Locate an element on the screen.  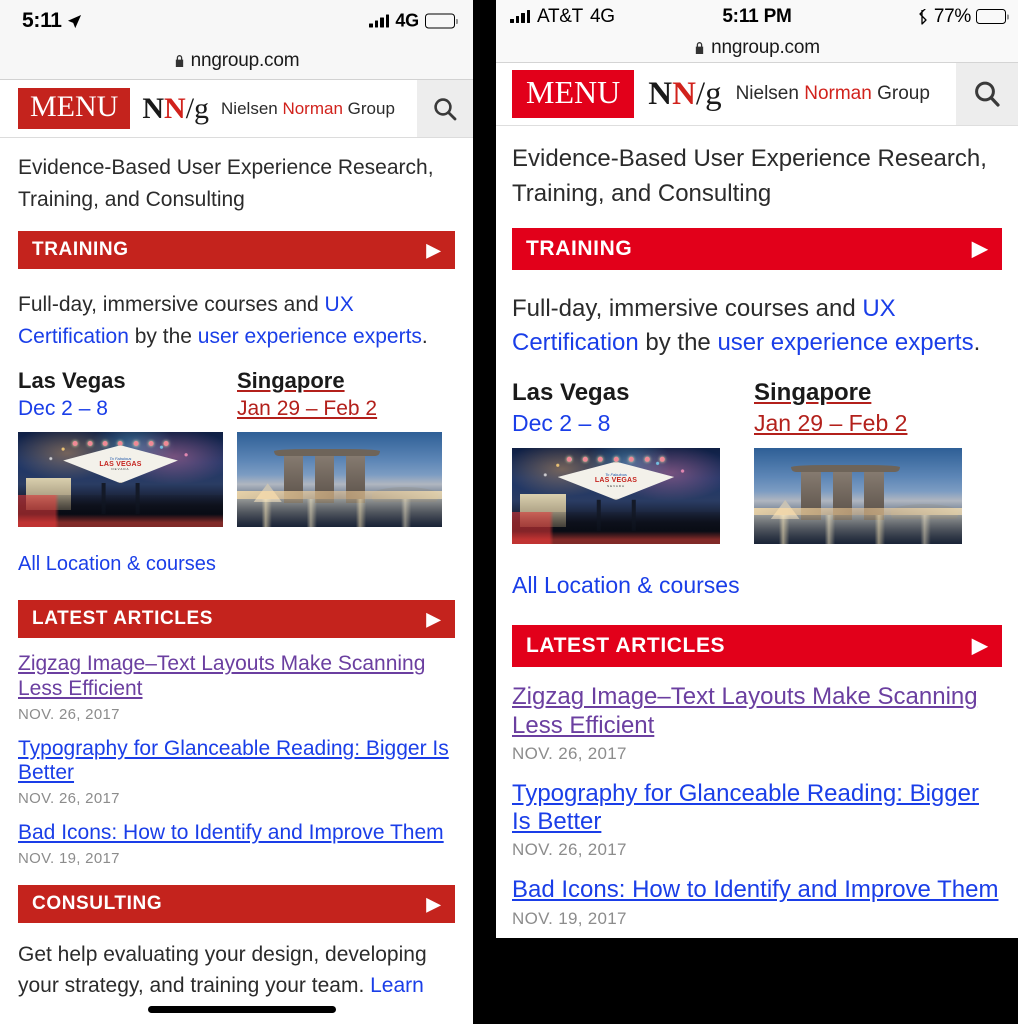
left-status-indicators: 4G is located at coordinates (412, 21).